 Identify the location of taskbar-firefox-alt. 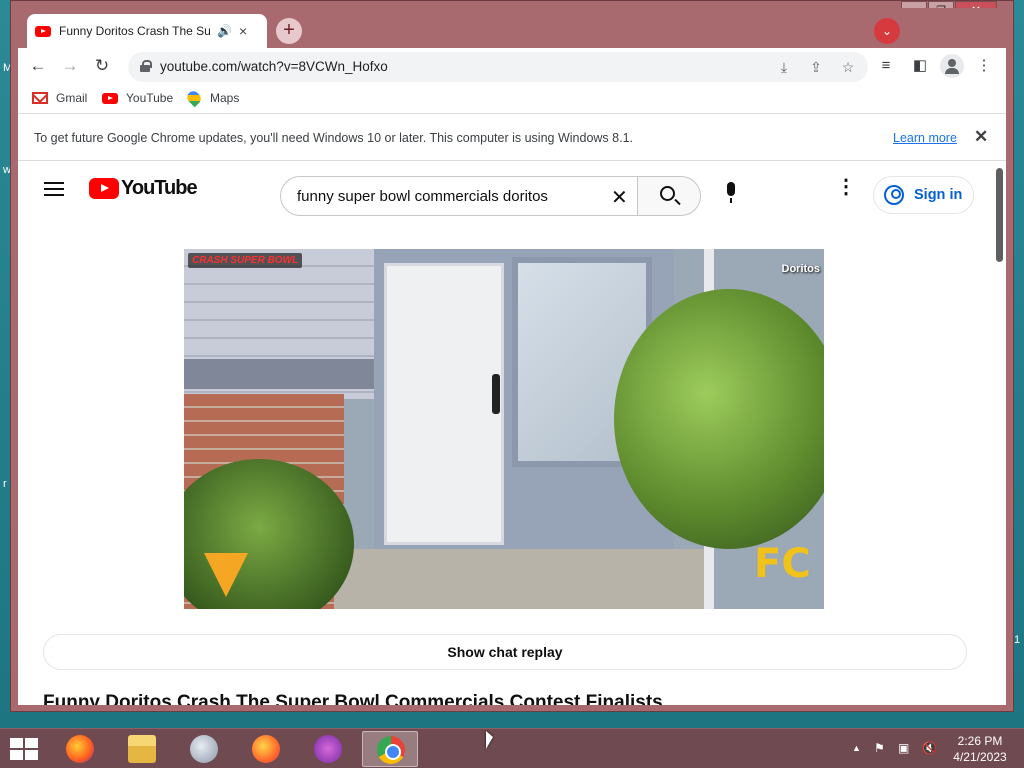
(266, 749).